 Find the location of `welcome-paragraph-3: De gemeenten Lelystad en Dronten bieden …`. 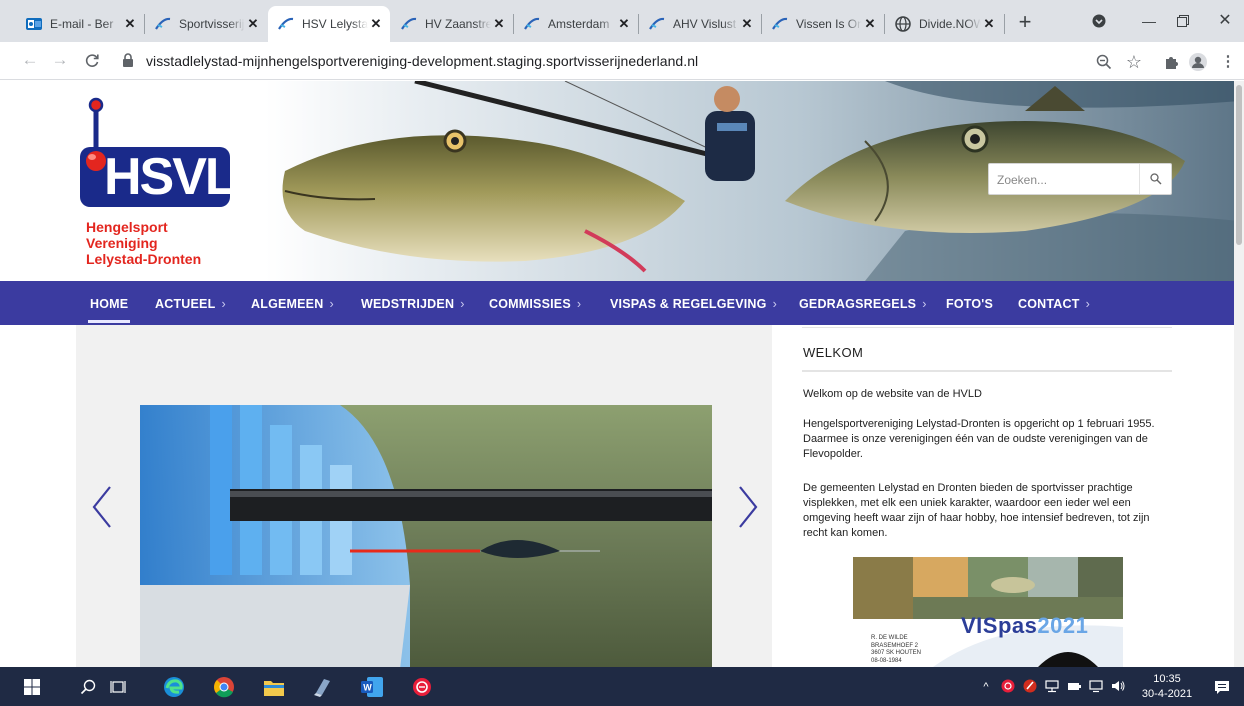

welcome-paragraph-3: De gemeenten Lelystad en Dronten bieden … is located at coordinates (976, 510).